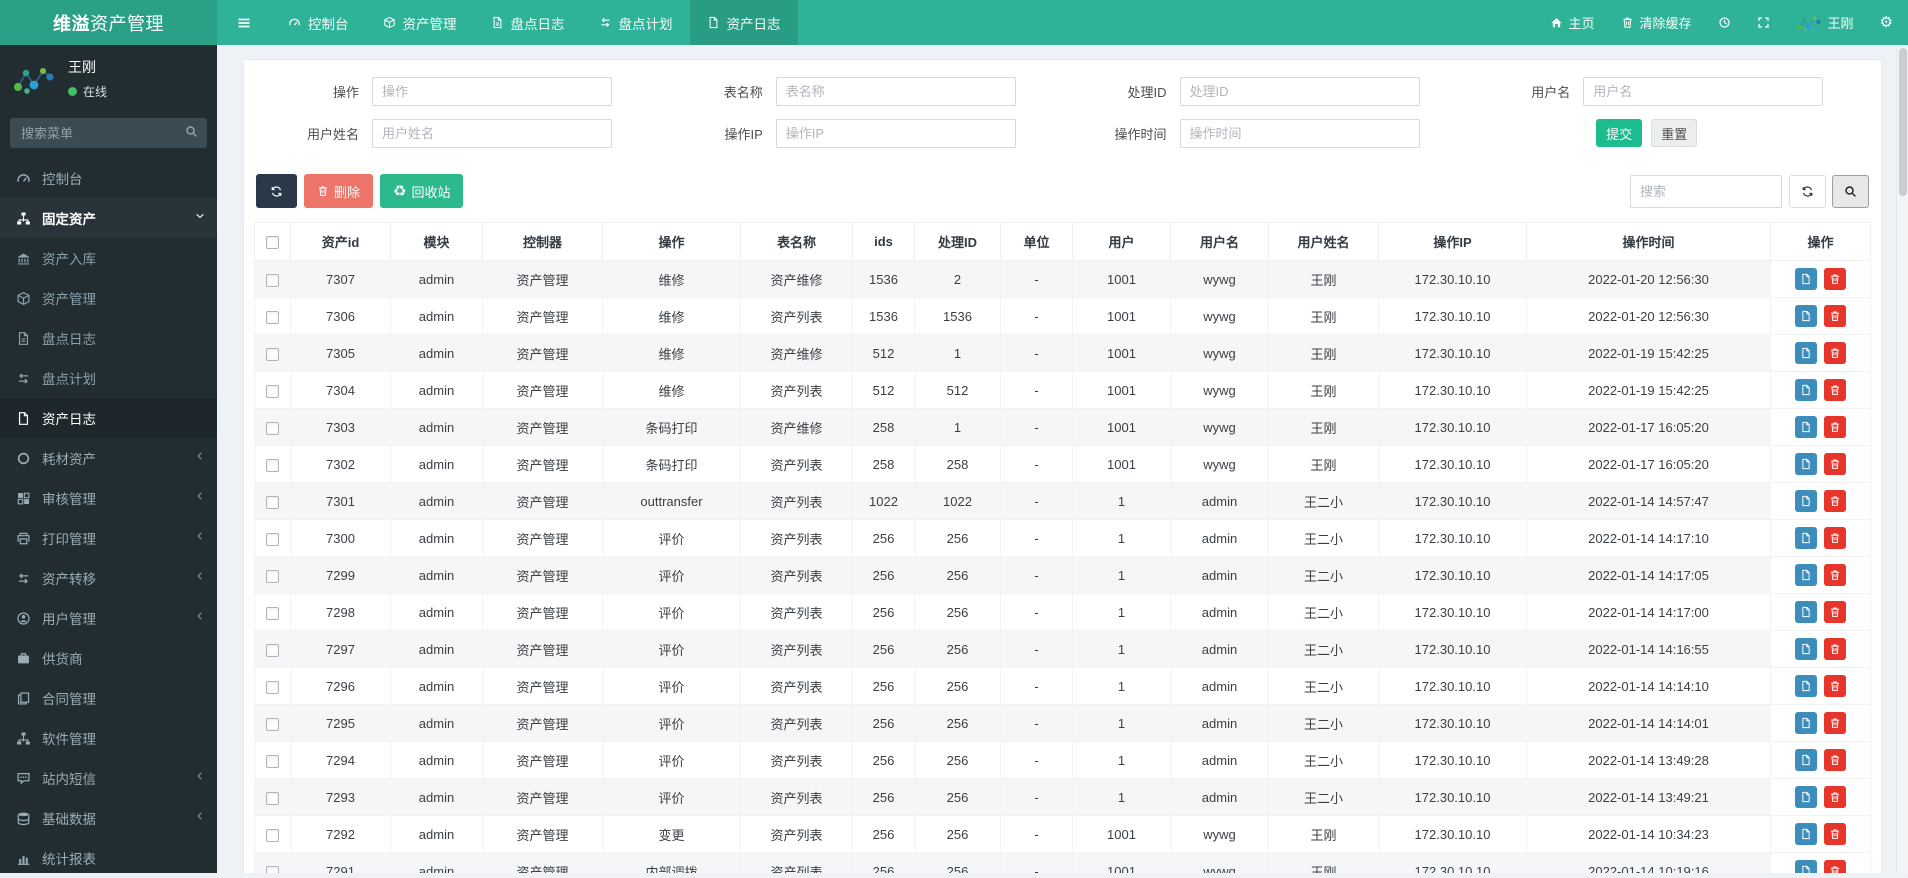 Image resolution: width=1908 pixels, height=878 pixels. Describe the element at coordinates (108, 133) in the screenshot. I see `sidebar-search-input` at that location.